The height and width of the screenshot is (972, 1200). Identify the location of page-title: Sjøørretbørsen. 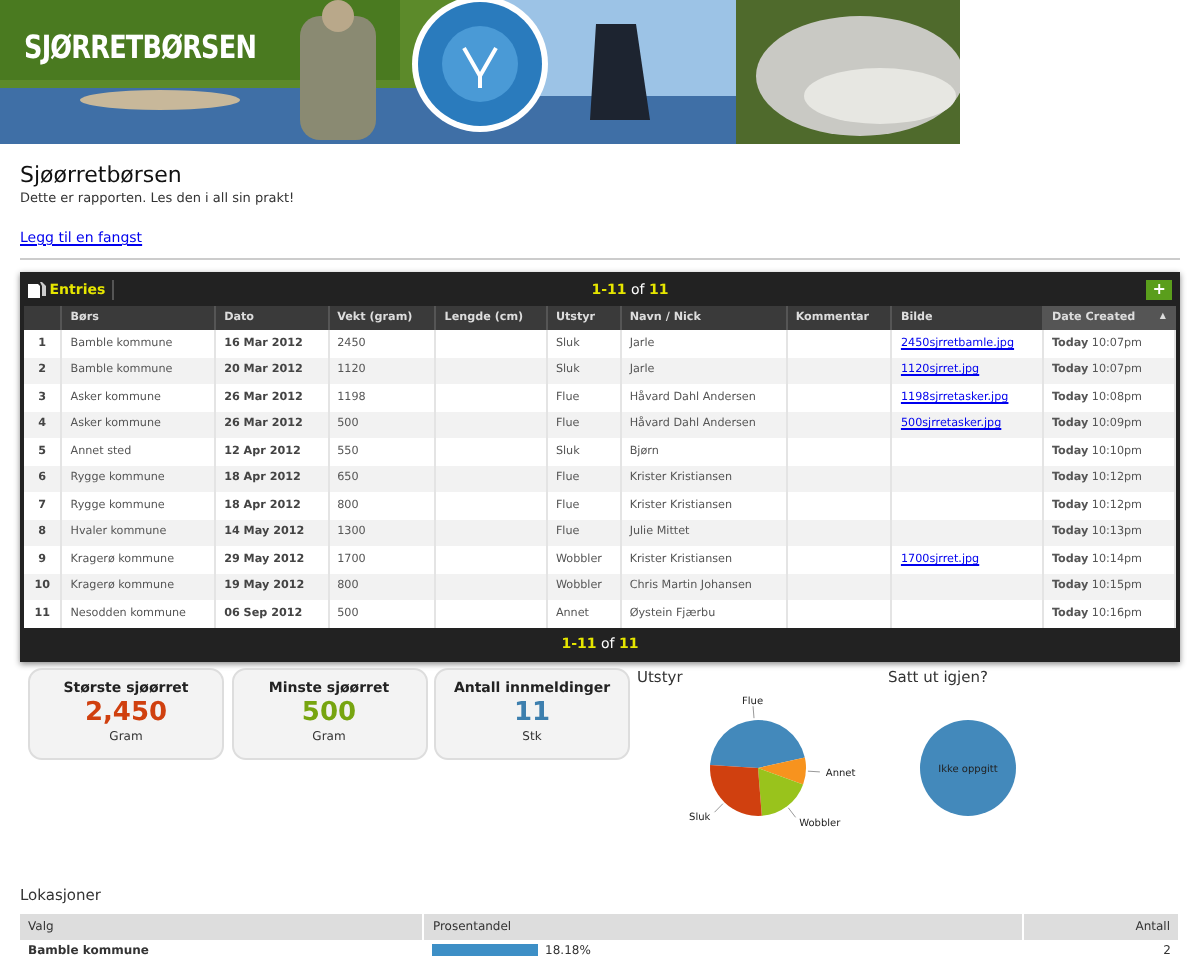
(102, 175).